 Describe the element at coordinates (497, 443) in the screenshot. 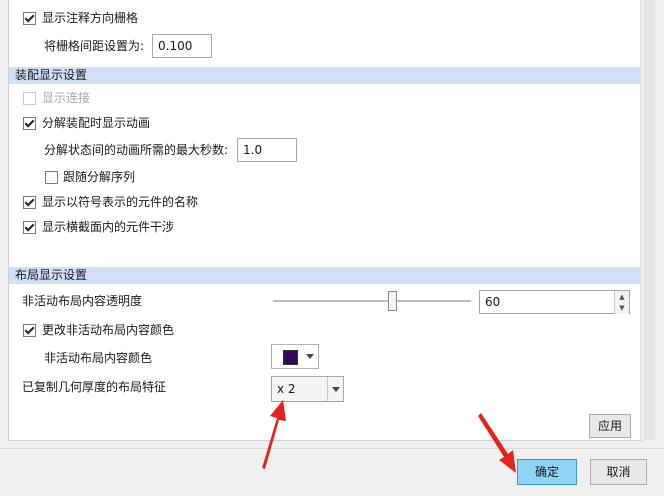

I see `arrow-to-ok-button` at that location.